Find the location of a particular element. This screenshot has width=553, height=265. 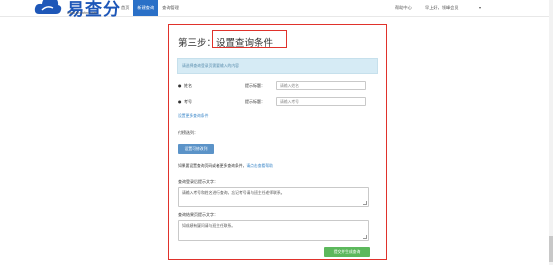

step-prefix: 第三步： is located at coordinates (197, 43).